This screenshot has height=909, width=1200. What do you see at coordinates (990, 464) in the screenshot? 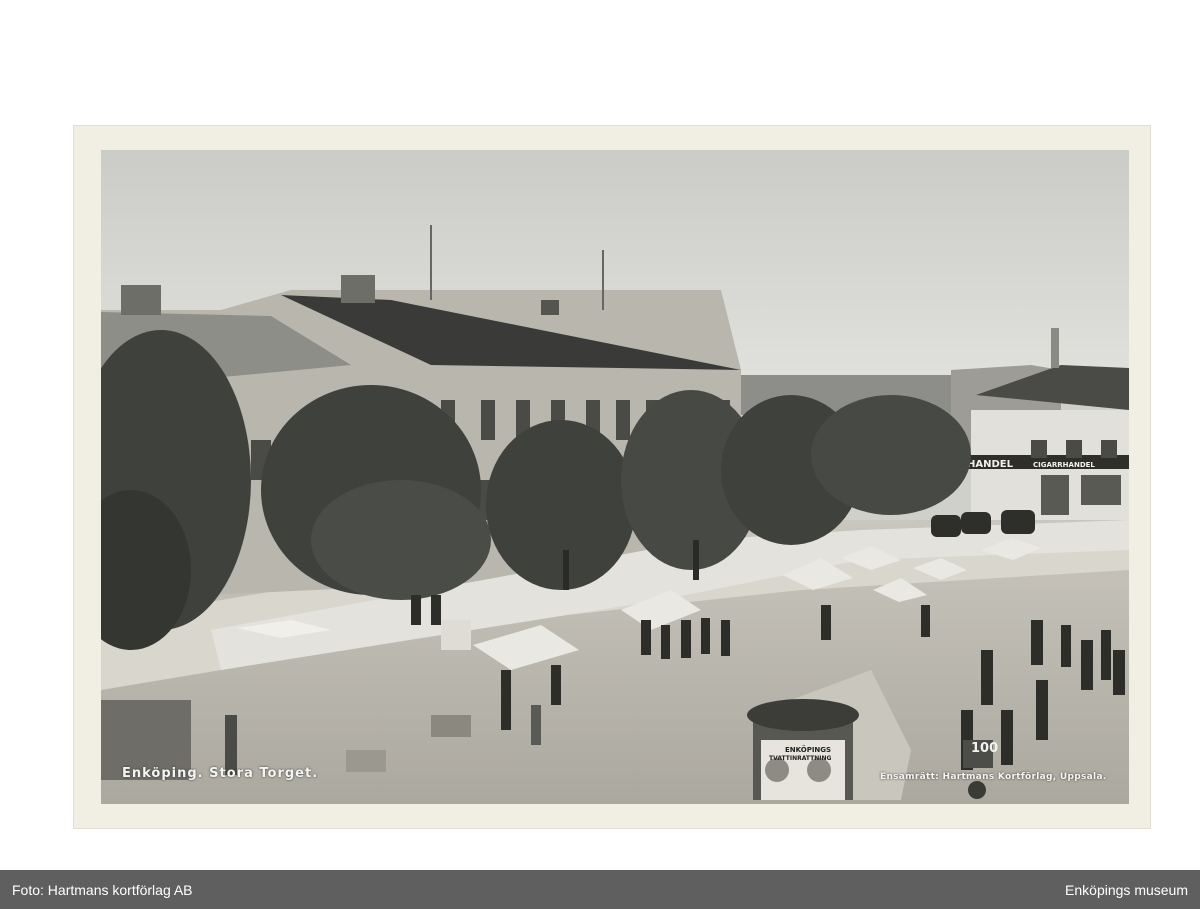
I see `handel-sign: HANDEL` at bounding box center [990, 464].